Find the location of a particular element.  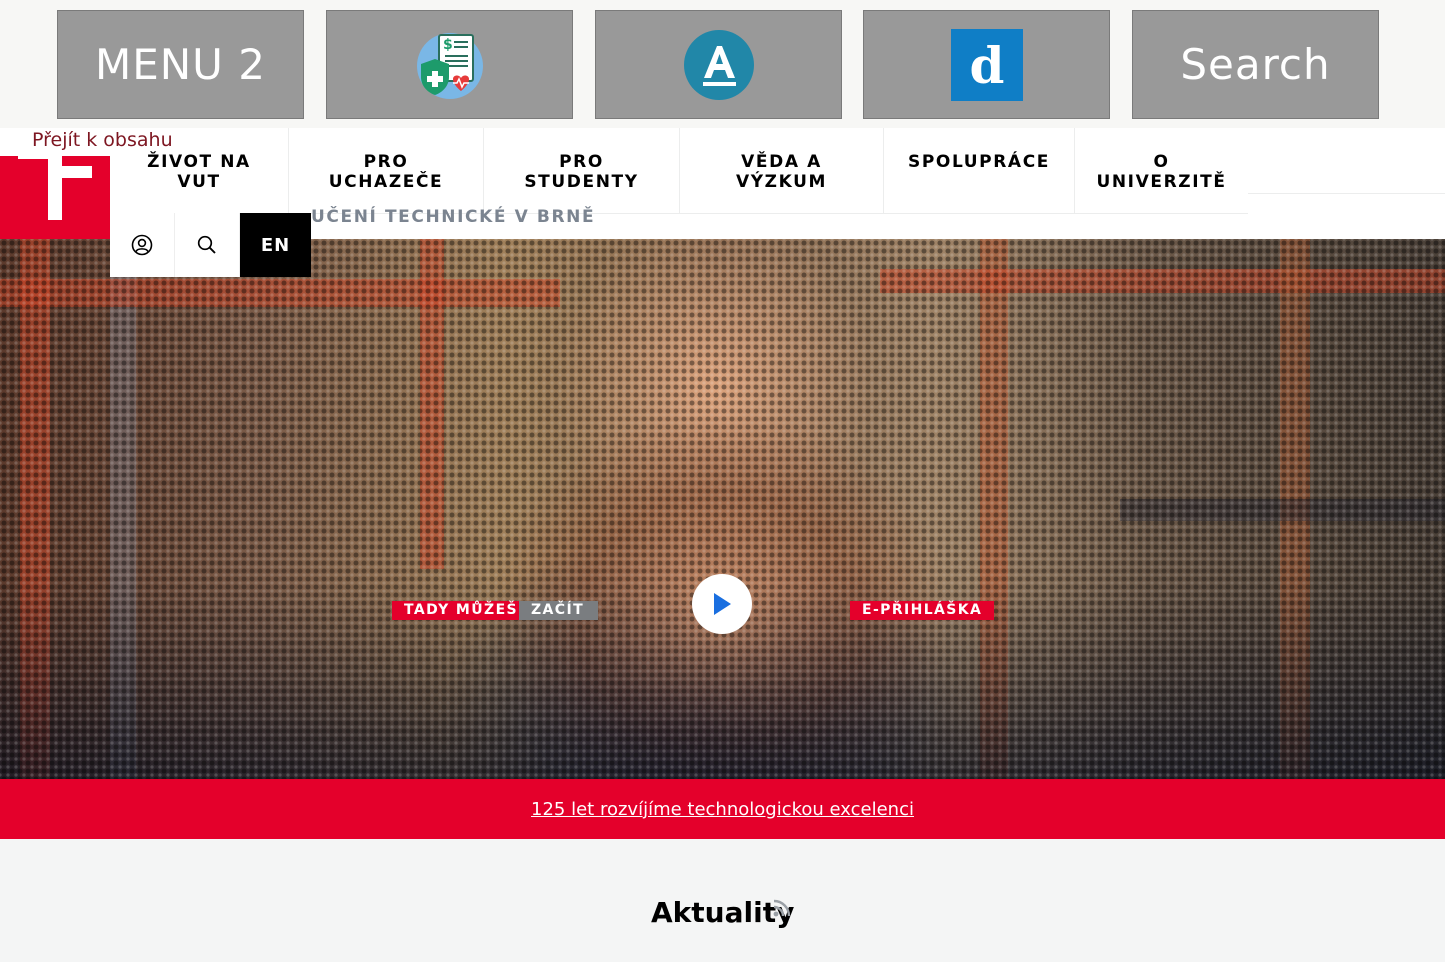

search-tile: Search is located at coordinates (1255, 64).